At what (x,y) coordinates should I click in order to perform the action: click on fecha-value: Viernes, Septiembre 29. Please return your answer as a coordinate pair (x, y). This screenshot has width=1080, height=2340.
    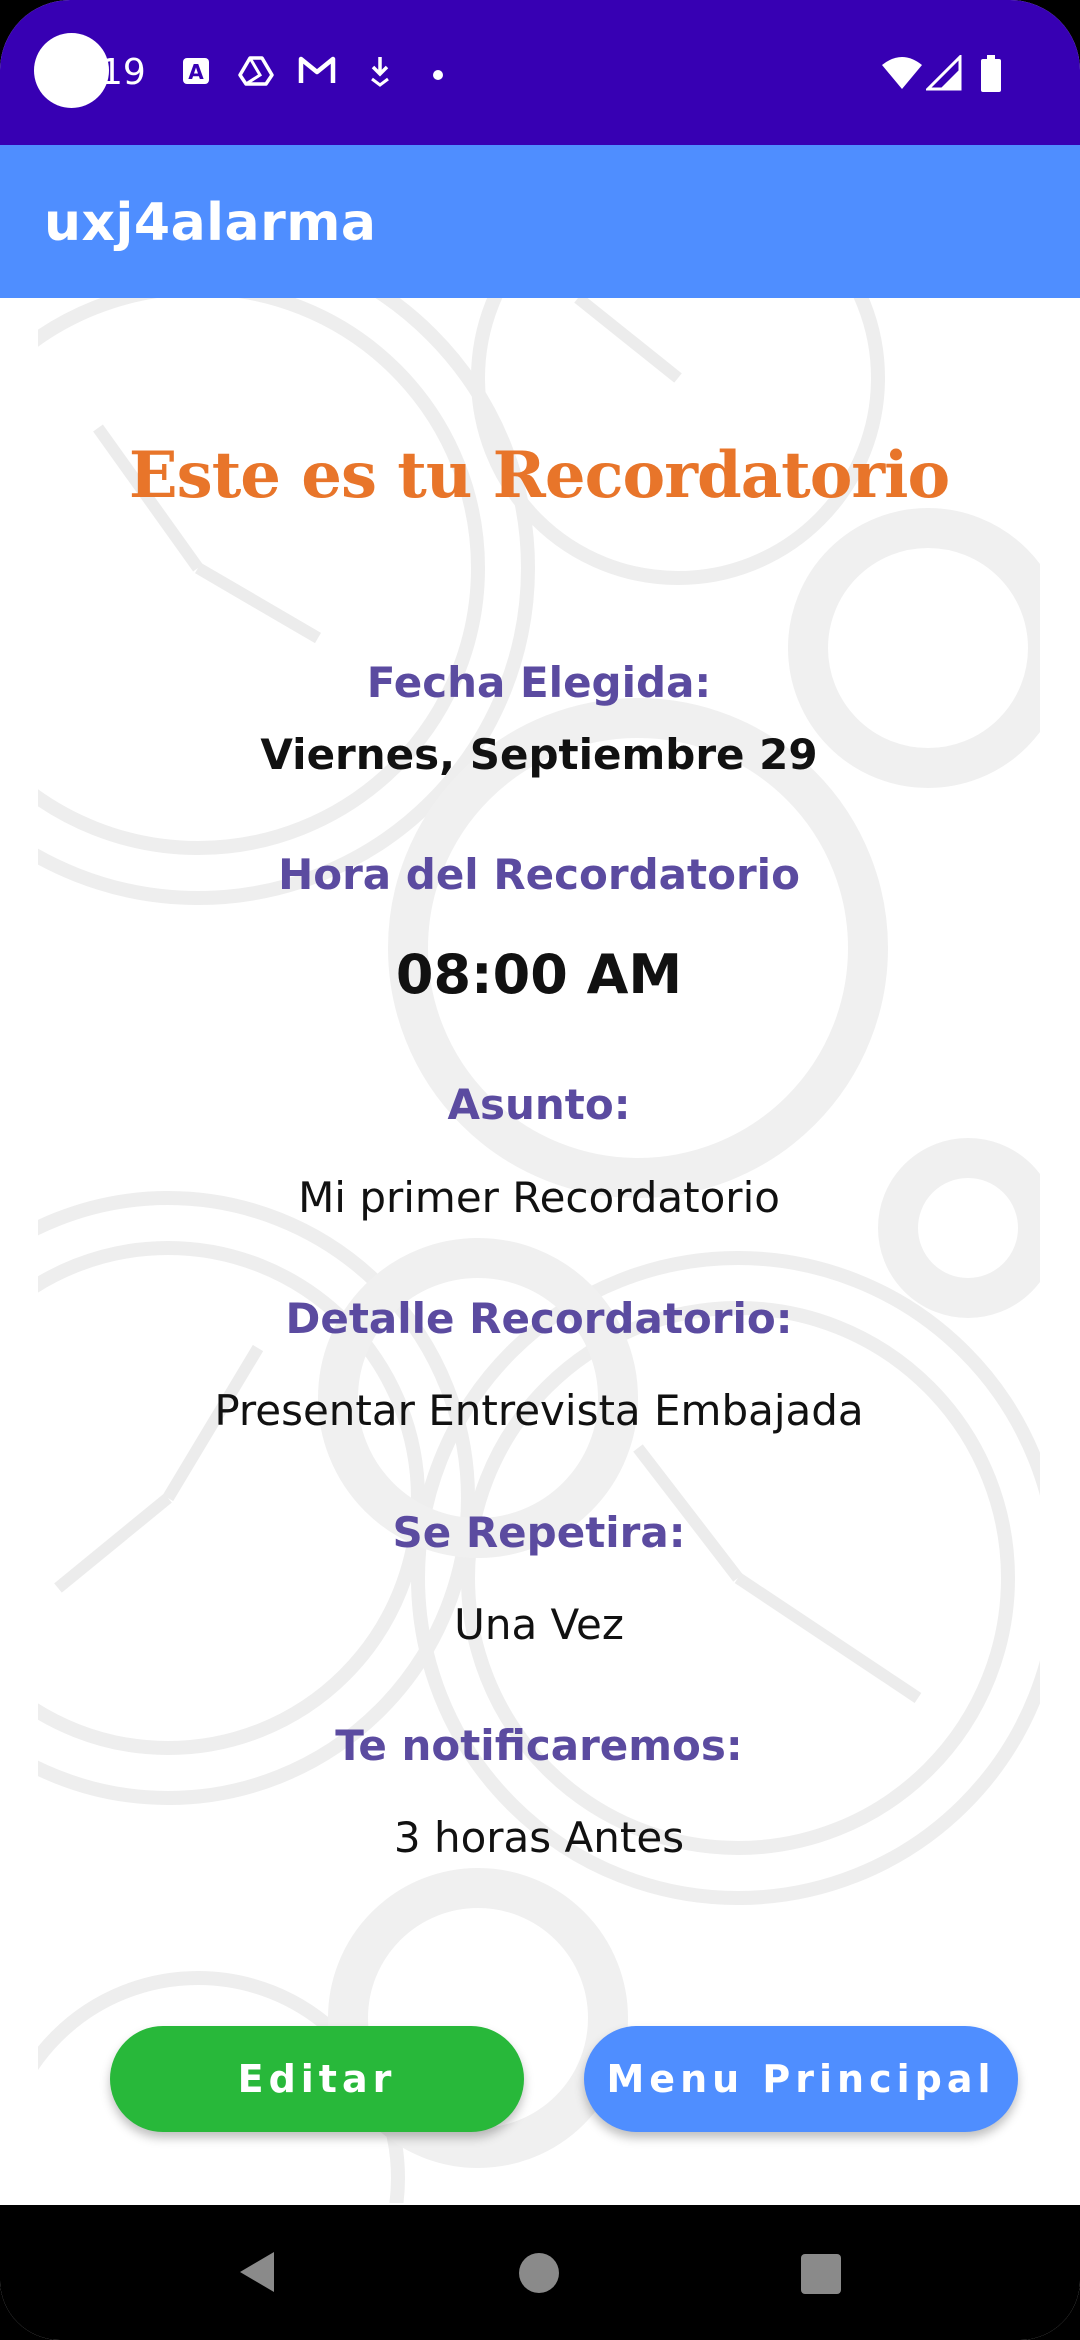
    Looking at the image, I should click on (539, 754).